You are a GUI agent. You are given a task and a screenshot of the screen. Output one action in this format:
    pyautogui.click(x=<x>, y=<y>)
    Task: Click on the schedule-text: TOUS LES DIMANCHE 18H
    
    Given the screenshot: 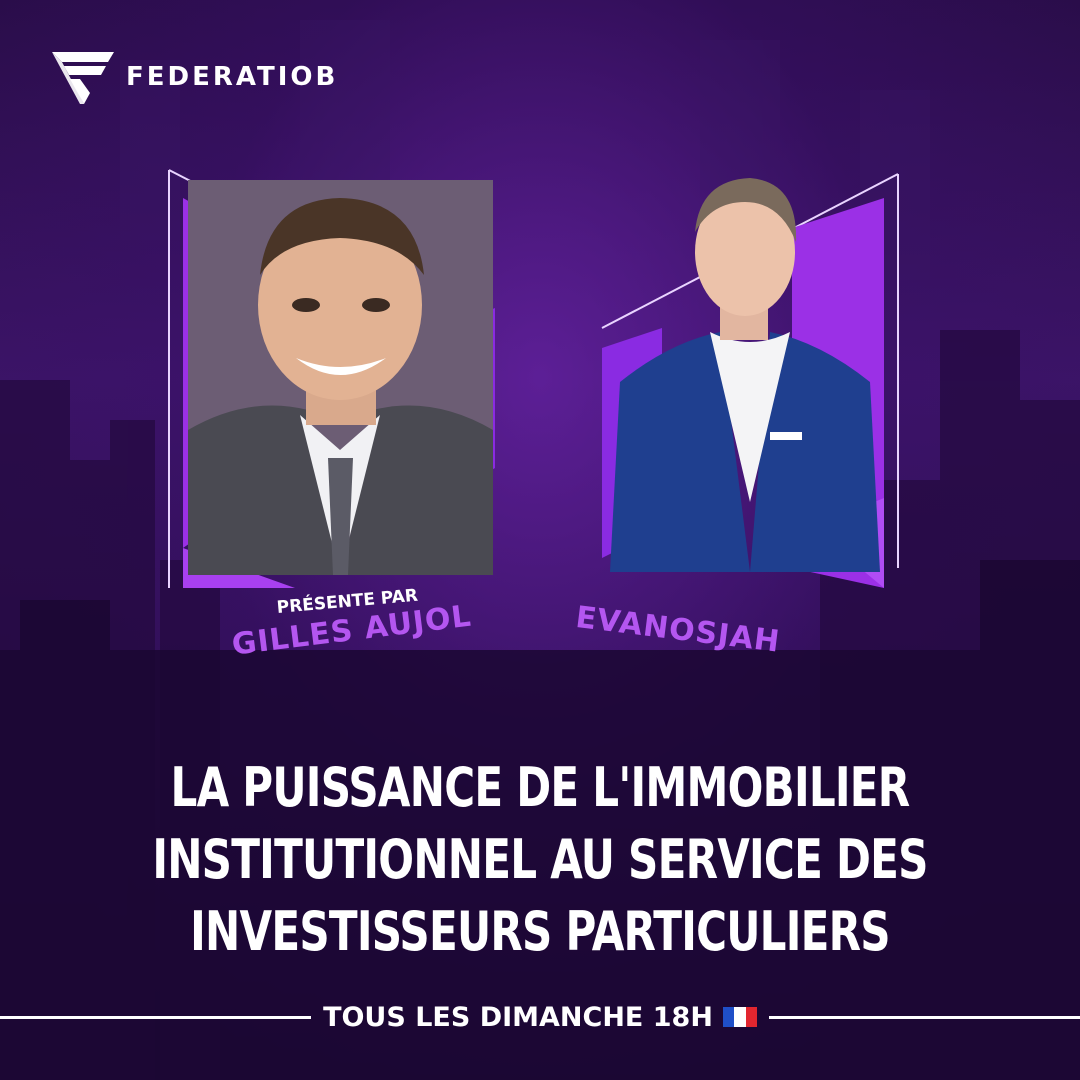 What is the action you would take?
    pyautogui.click(x=540, y=1017)
    